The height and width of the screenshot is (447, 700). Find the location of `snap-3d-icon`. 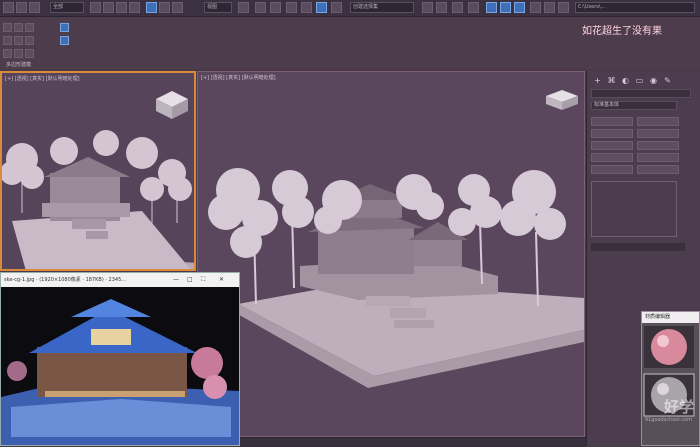

snap-3d-icon is located at coordinates (291, 7).